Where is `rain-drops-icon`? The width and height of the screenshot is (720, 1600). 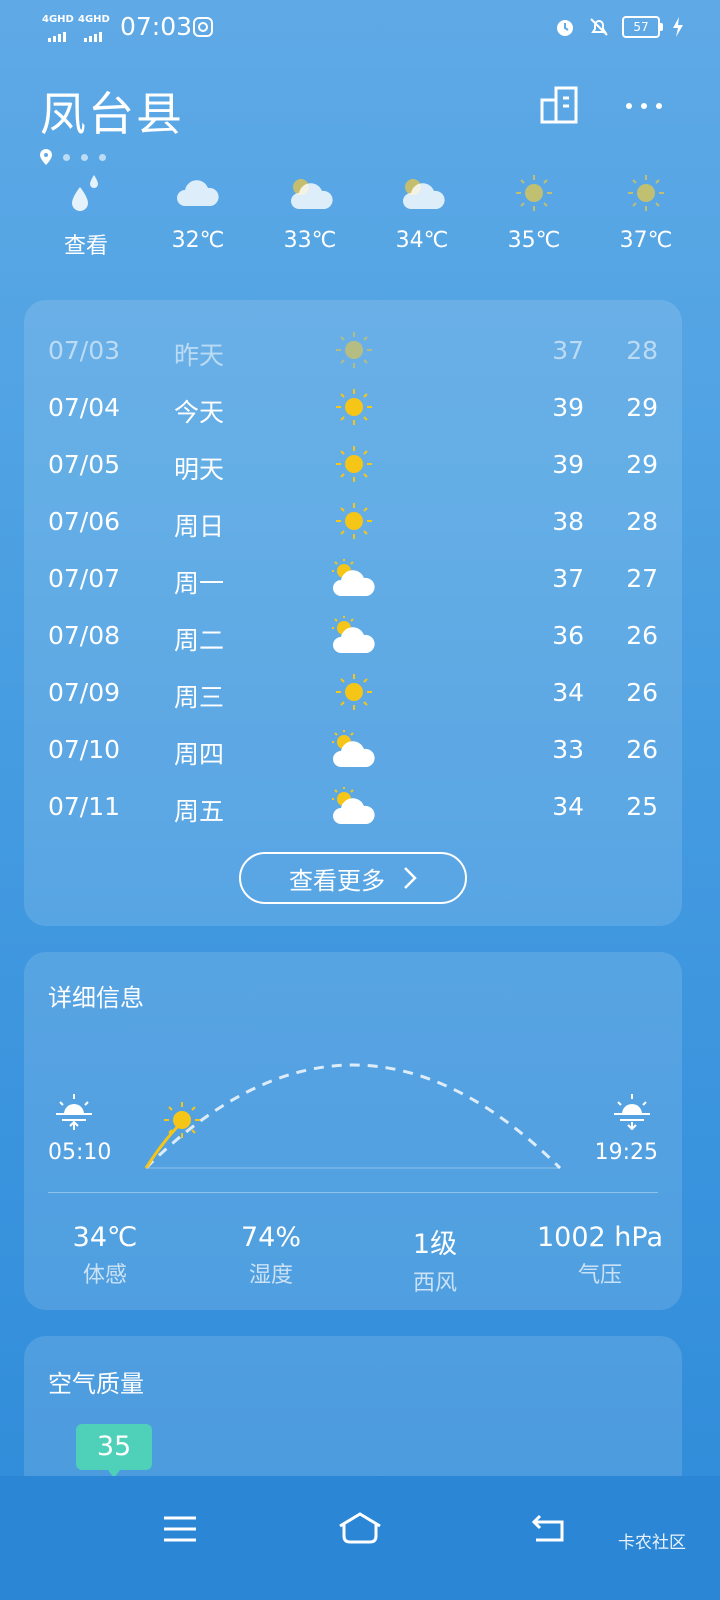 rain-drops-icon is located at coordinates (85, 193).